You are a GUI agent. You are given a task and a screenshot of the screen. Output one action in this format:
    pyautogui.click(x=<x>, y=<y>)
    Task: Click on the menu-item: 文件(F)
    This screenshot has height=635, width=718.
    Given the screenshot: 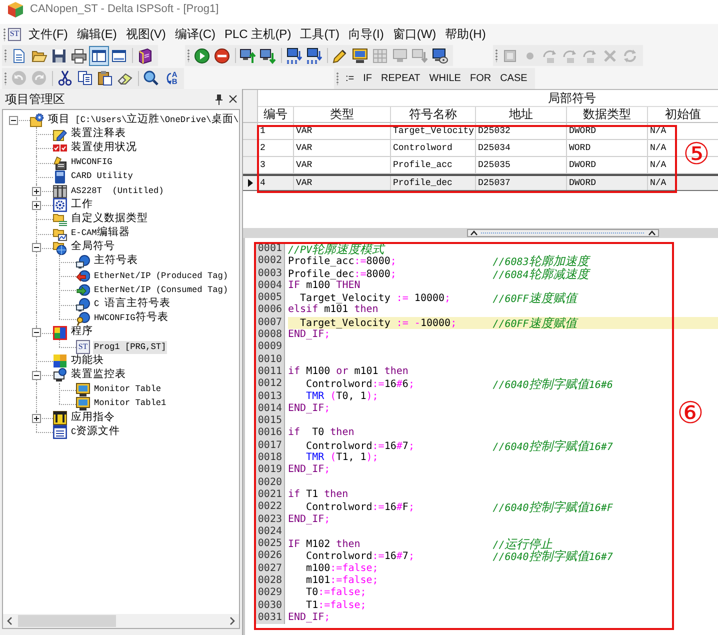 What is the action you would take?
    pyautogui.click(x=48, y=34)
    